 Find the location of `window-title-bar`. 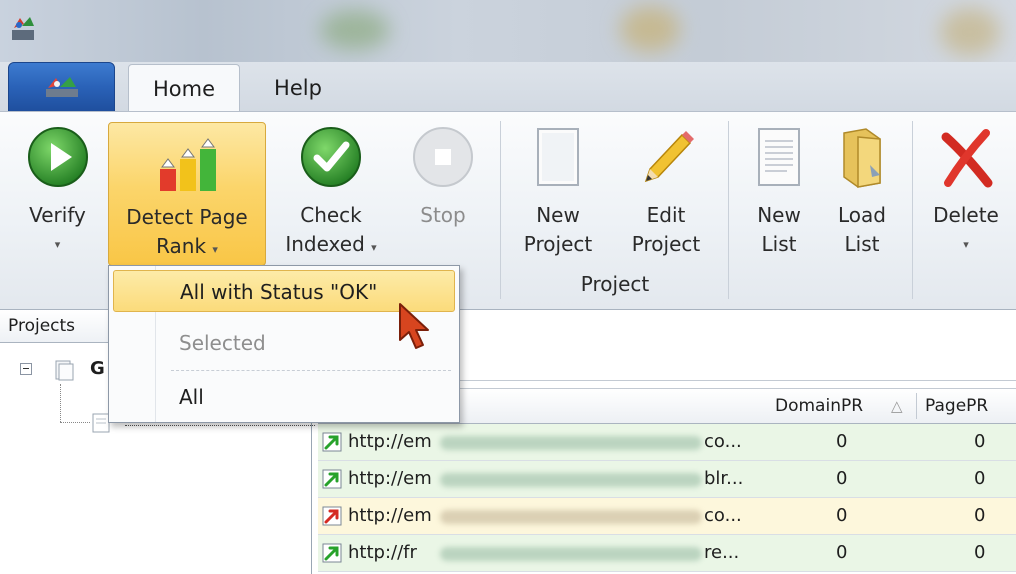

window-title-bar is located at coordinates (508, 31).